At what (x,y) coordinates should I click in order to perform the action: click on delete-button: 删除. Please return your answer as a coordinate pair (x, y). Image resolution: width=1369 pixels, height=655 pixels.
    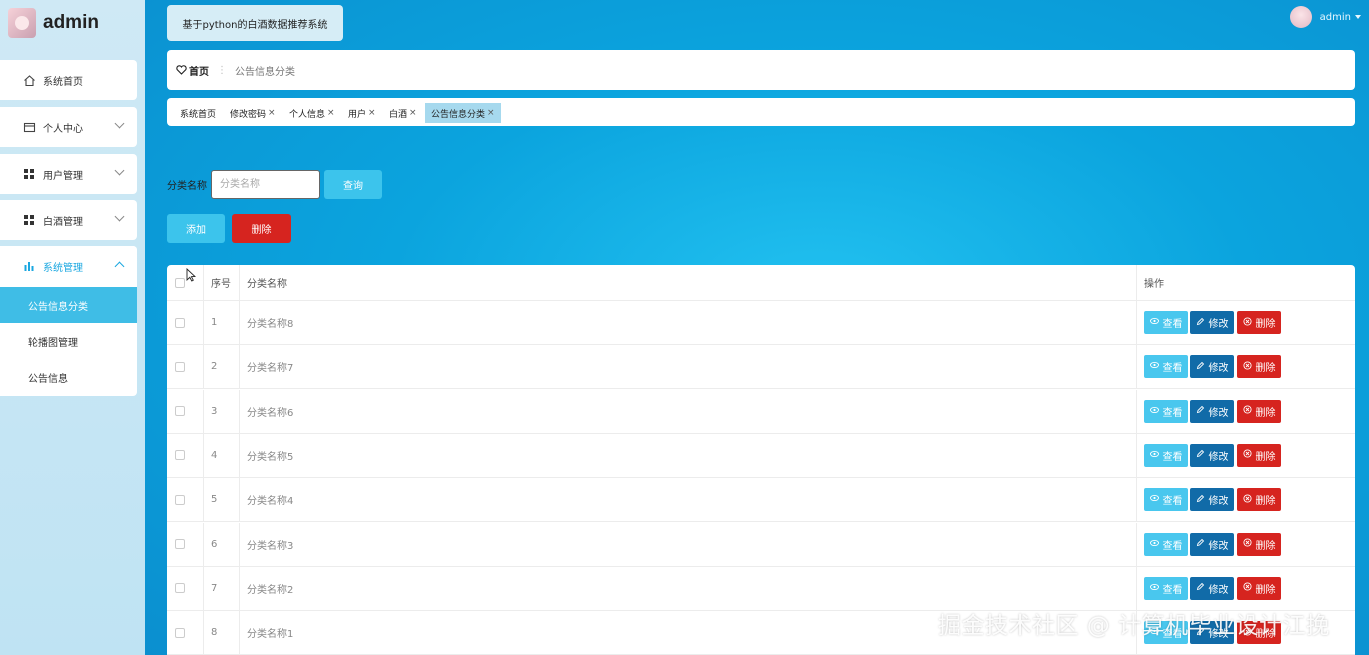
    Looking at the image, I should click on (261, 228).